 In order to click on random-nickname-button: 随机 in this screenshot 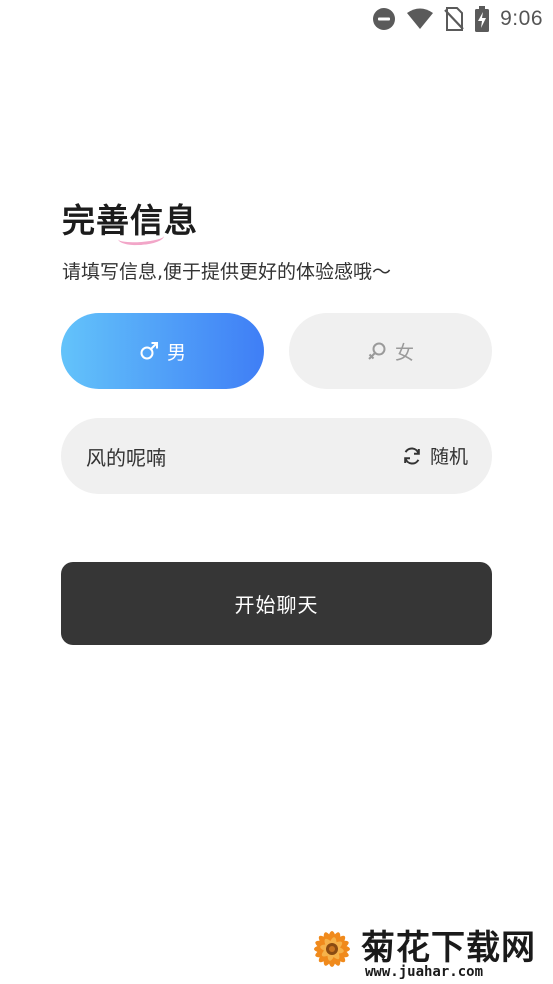, I will do `click(435, 455)`.